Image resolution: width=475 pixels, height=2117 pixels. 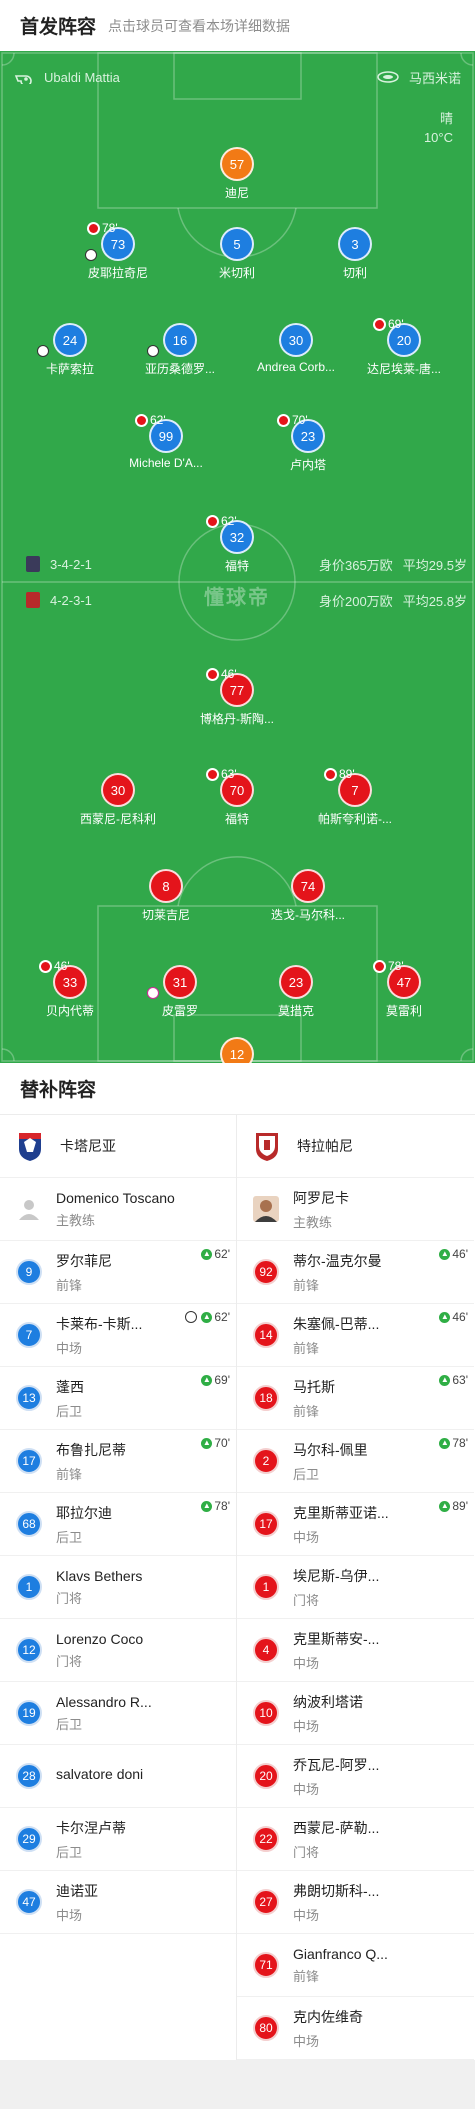 I want to click on pitch-player: 23 莫措克, so click(x=296, y=992).